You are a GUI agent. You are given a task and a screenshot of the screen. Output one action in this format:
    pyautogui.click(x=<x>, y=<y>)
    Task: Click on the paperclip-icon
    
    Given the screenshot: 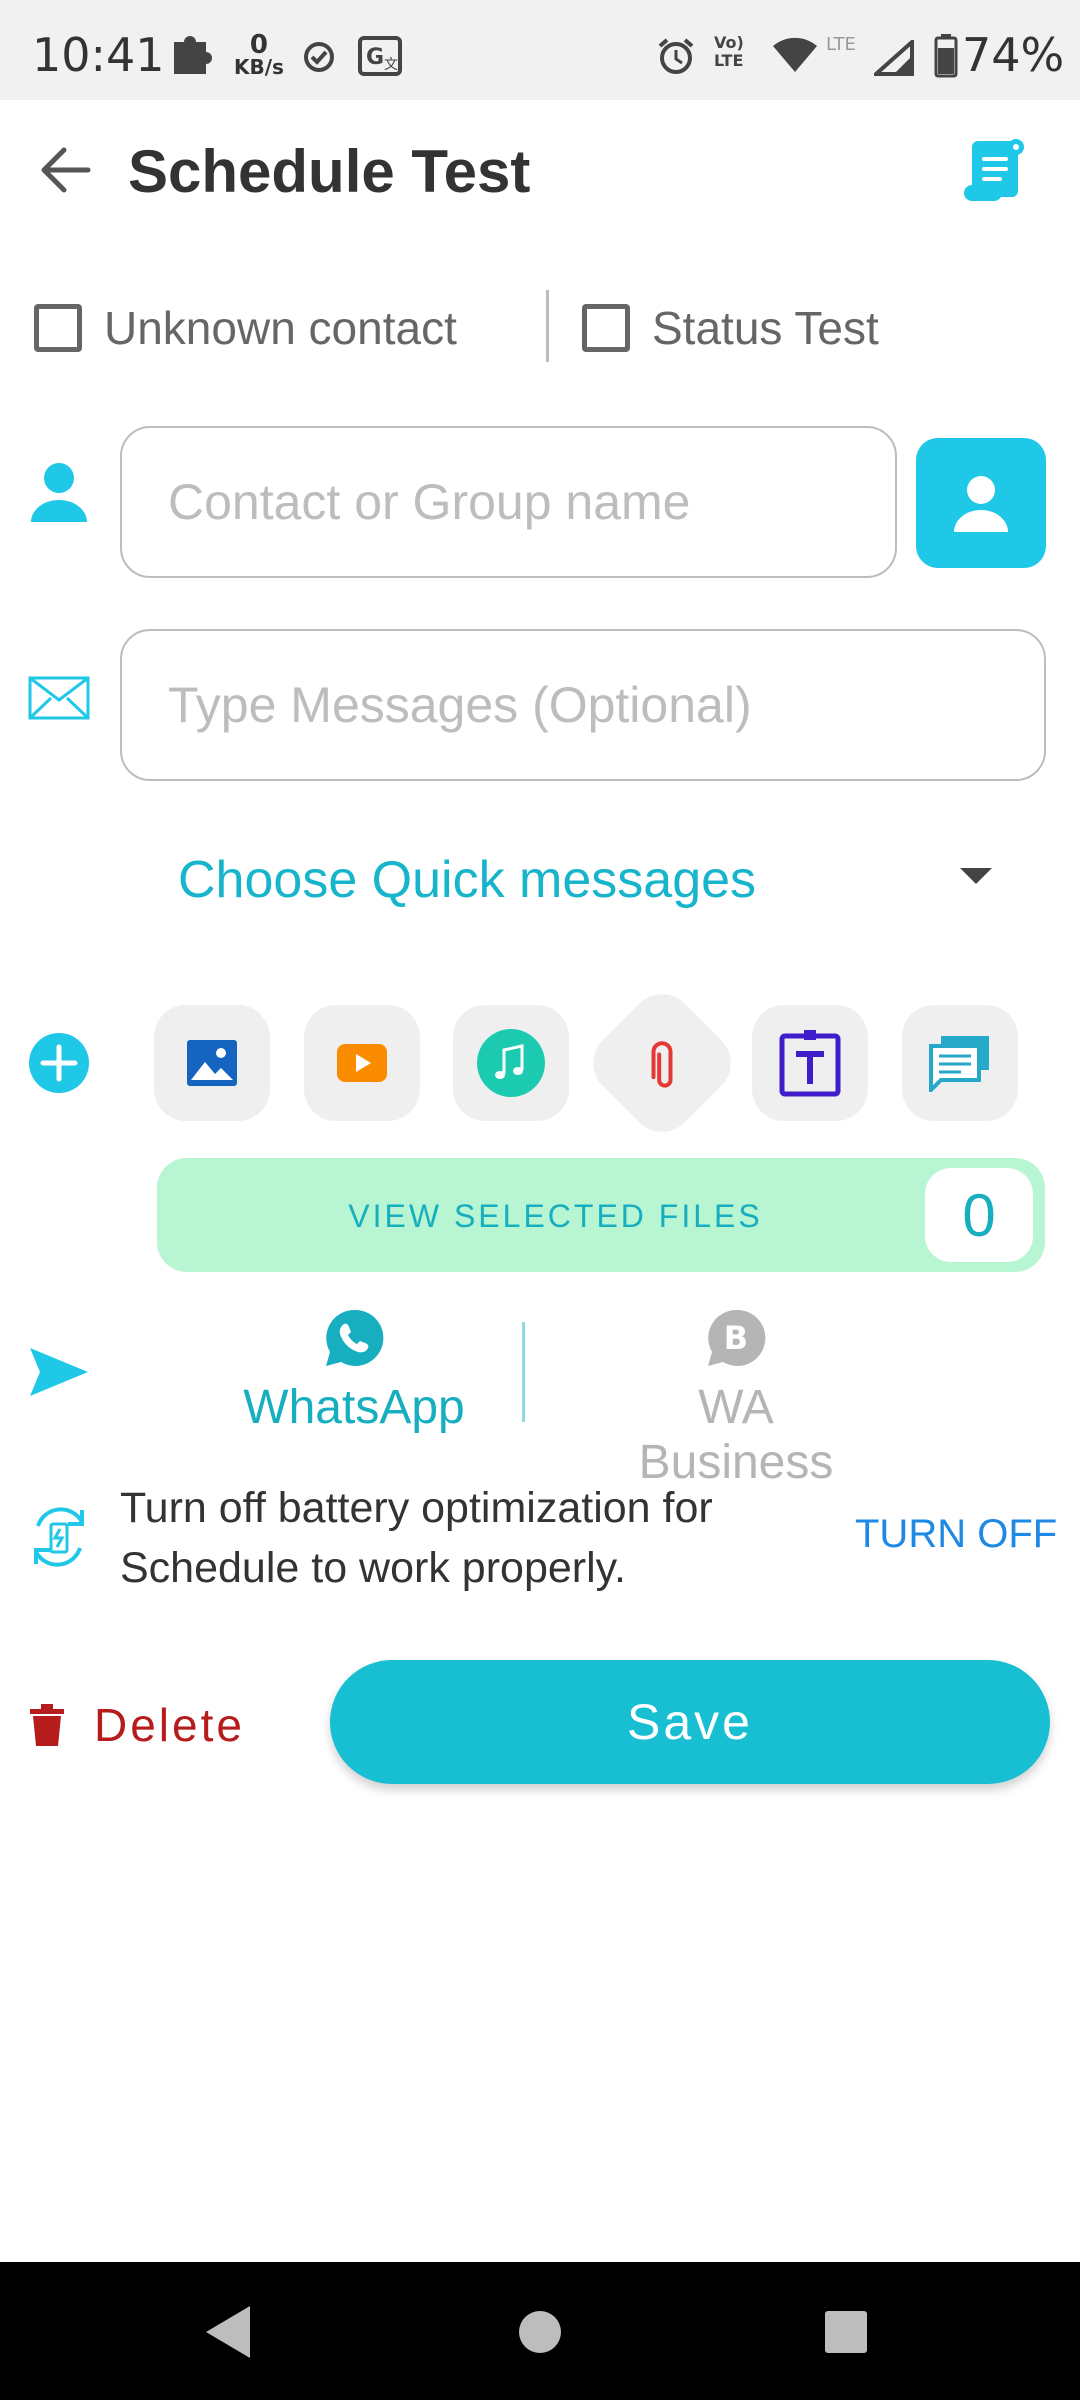 What is the action you would take?
    pyautogui.click(x=662, y=1064)
    